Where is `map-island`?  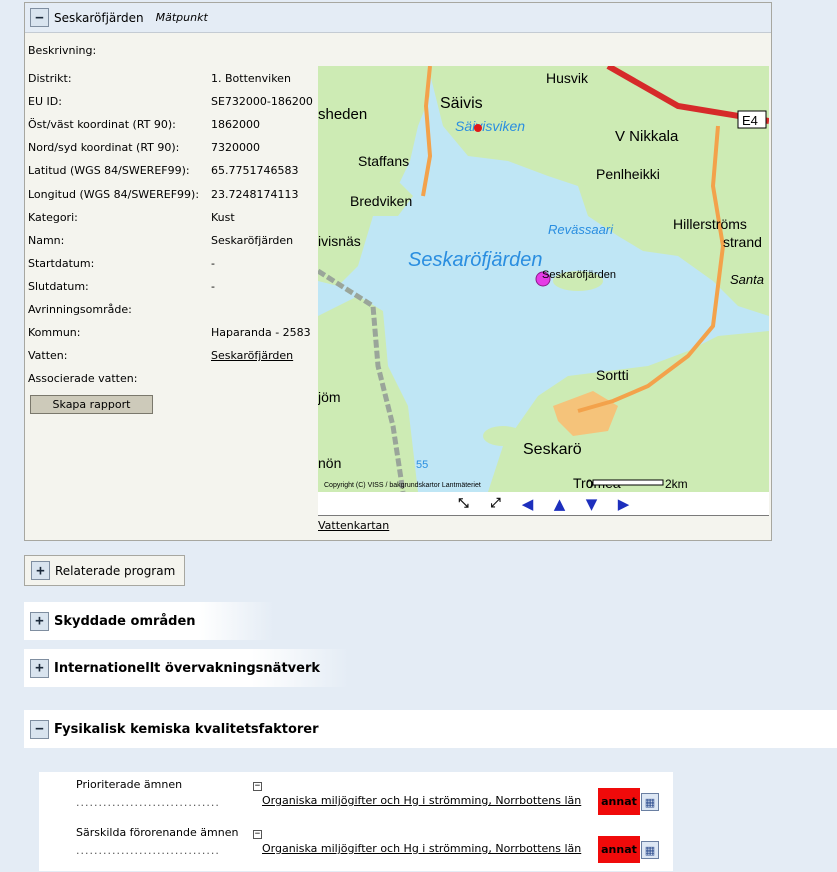 map-island is located at coordinates (503, 436).